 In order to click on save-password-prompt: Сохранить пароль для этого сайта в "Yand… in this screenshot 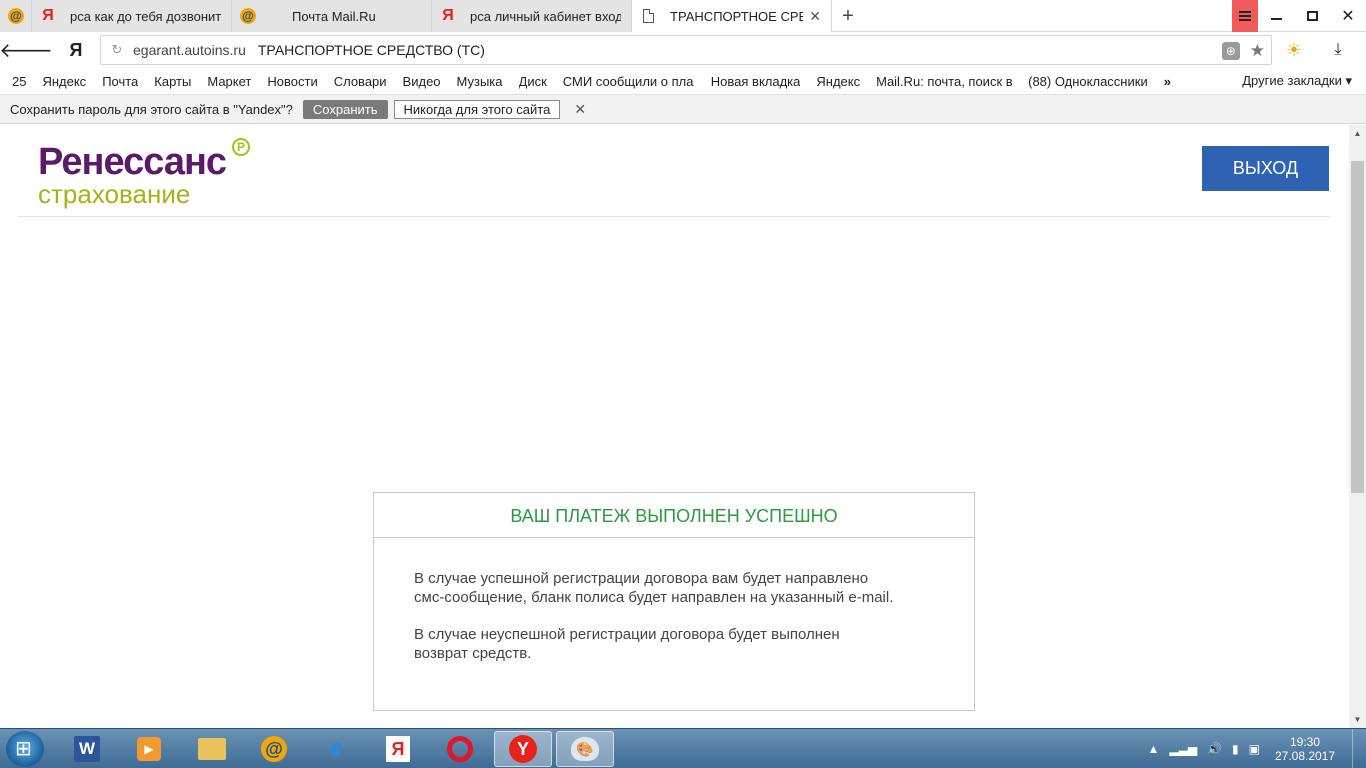, I will do `click(151, 109)`.